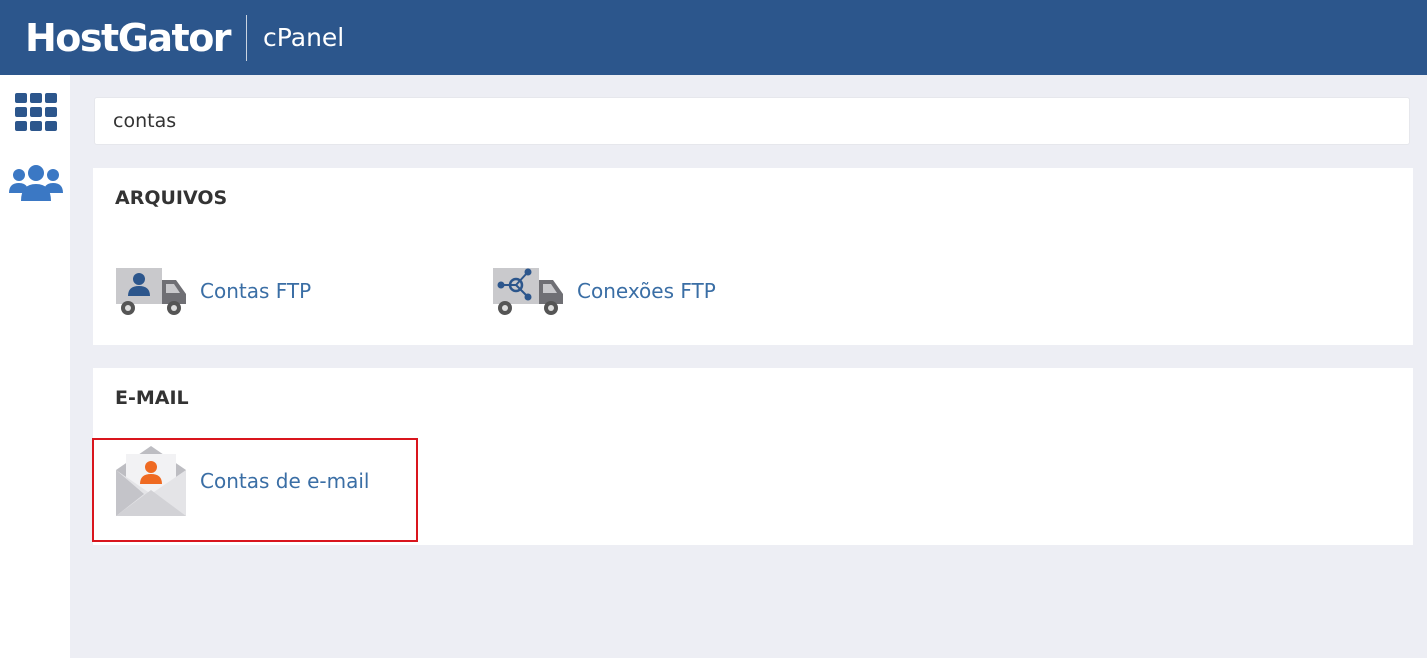  I want to click on grid-icon, so click(36, 112).